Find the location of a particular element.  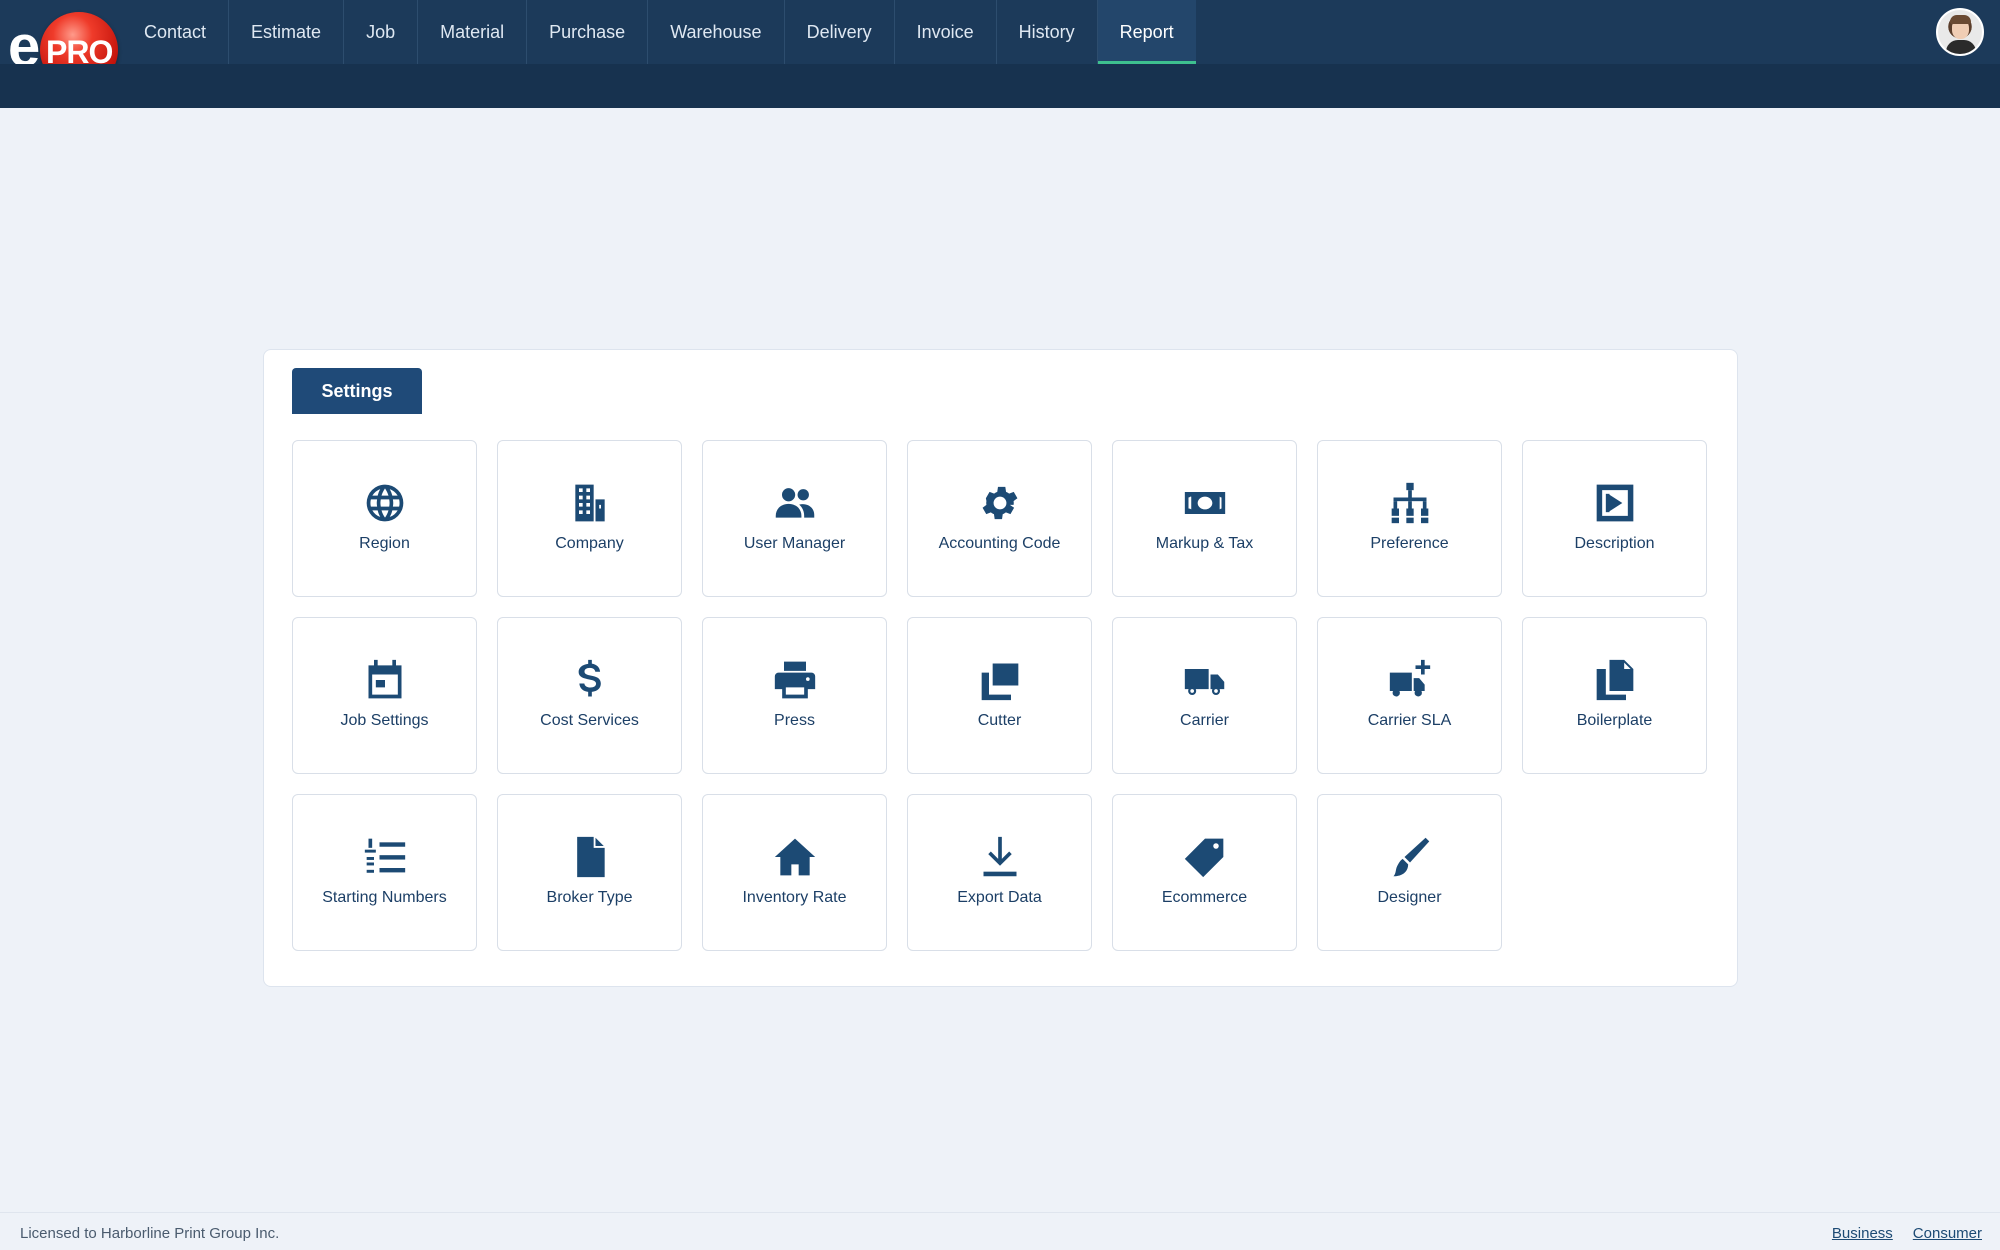

file-icon is located at coordinates (590, 857).